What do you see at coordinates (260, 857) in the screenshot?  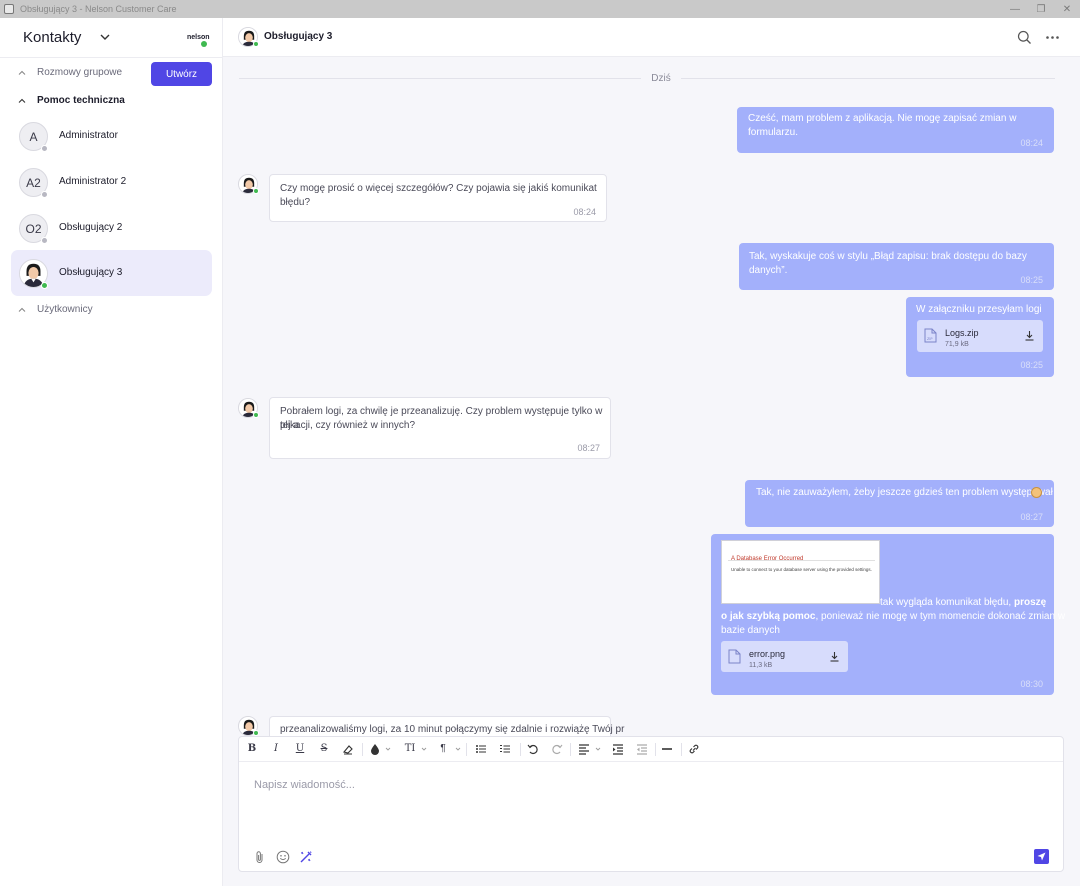 I see `attachment-icon` at bounding box center [260, 857].